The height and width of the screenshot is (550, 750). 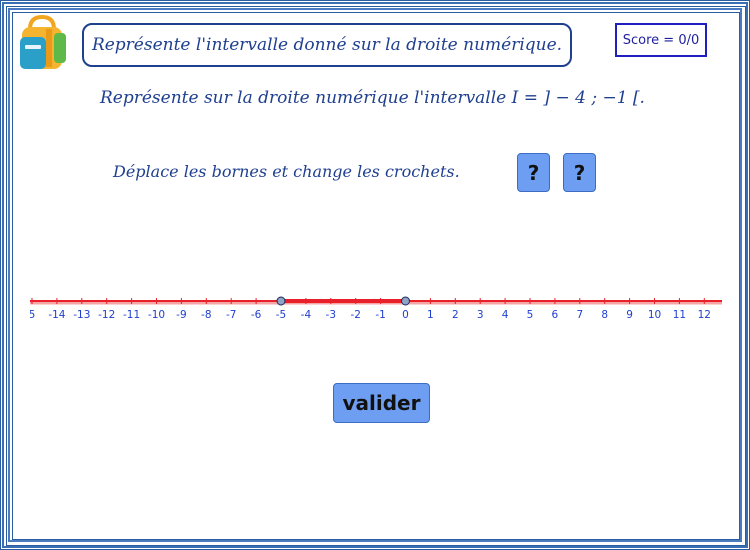 I want to click on tick-label: 8, so click(x=604, y=315).